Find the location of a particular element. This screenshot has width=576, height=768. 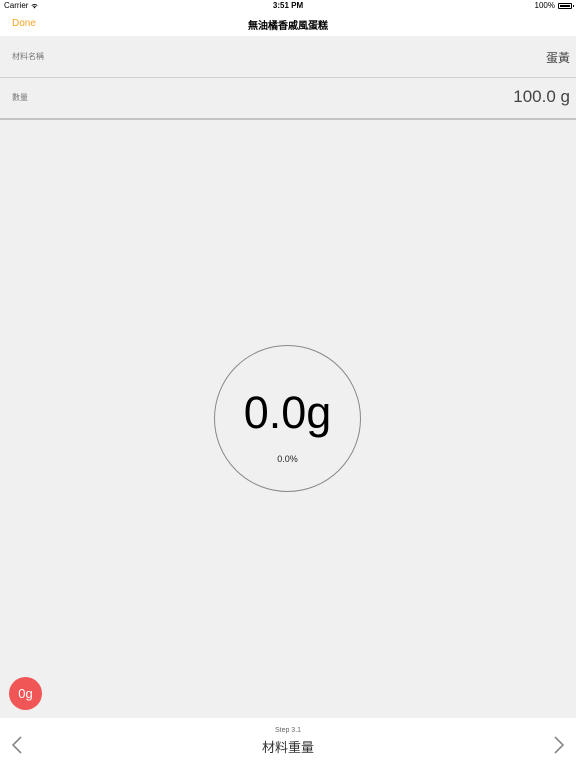

status-time: 3:51 PM is located at coordinates (288, 5).